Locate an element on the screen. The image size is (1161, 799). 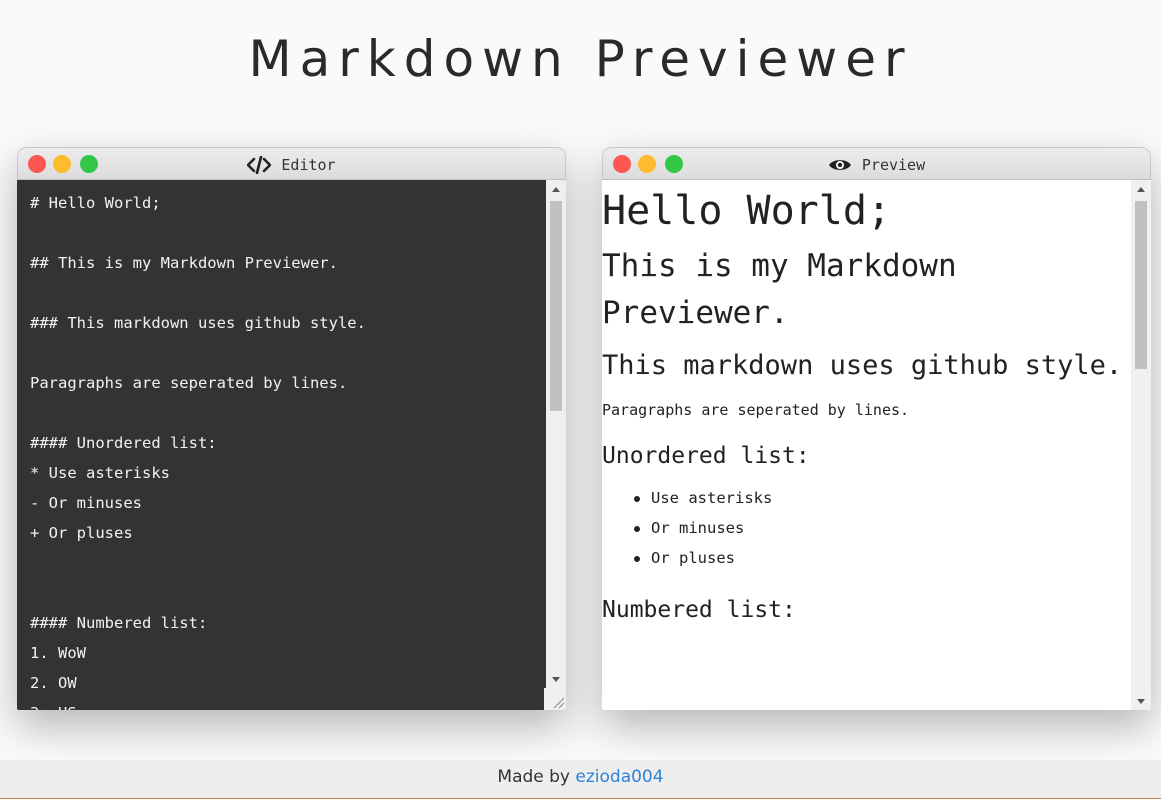
list-item: Or pluses is located at coordinates (882, 558).